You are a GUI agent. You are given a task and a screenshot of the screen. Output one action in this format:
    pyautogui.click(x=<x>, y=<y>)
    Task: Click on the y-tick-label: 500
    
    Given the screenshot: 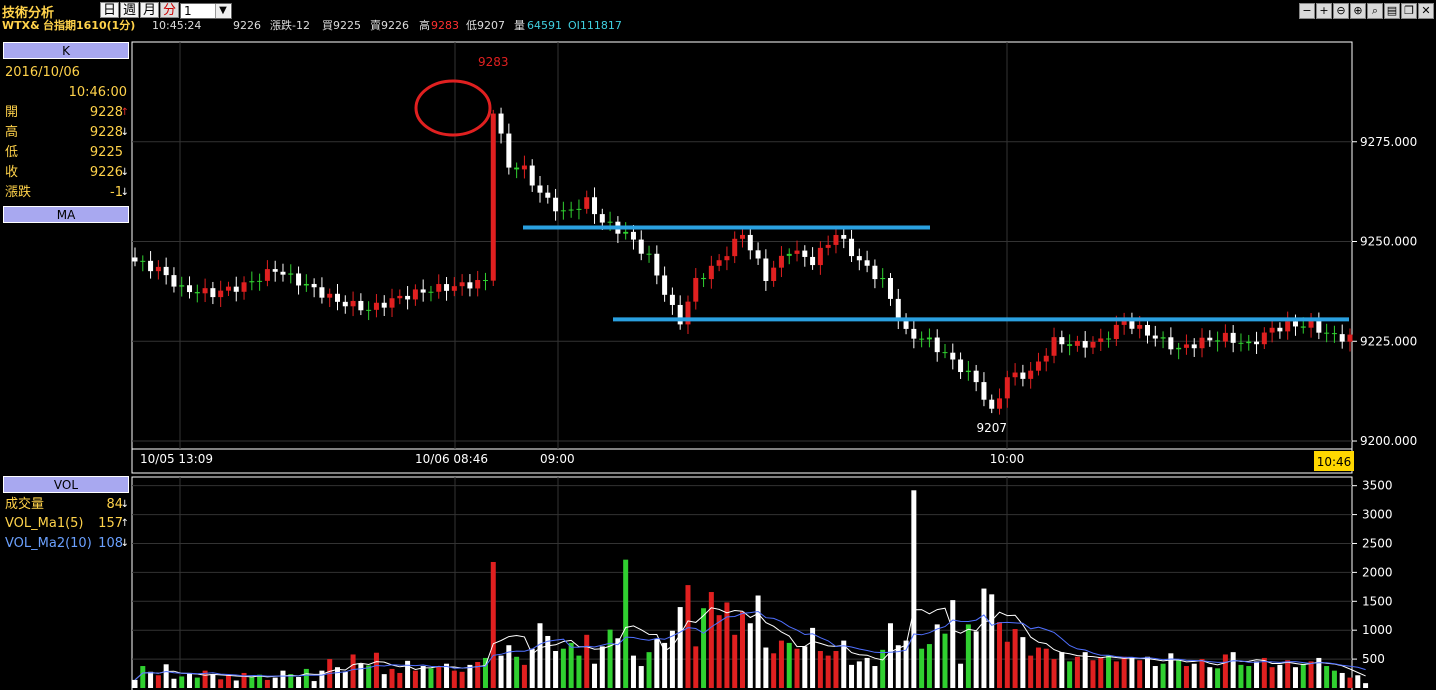 What is the action you would take?
    pyautogui.click(x=1373, y=659)
    